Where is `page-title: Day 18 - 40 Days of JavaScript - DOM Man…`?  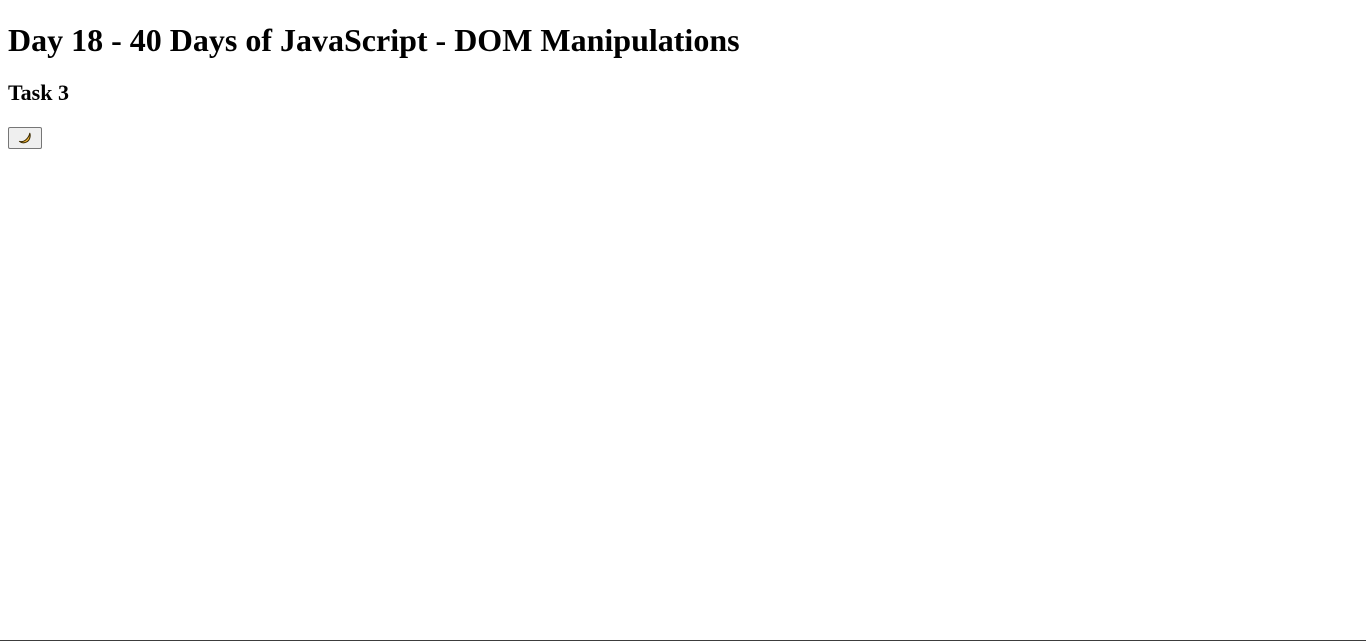
page-title: Day 18 - 40 Days of JavaScript - DOM Man… is located at coordinates (374, 40).